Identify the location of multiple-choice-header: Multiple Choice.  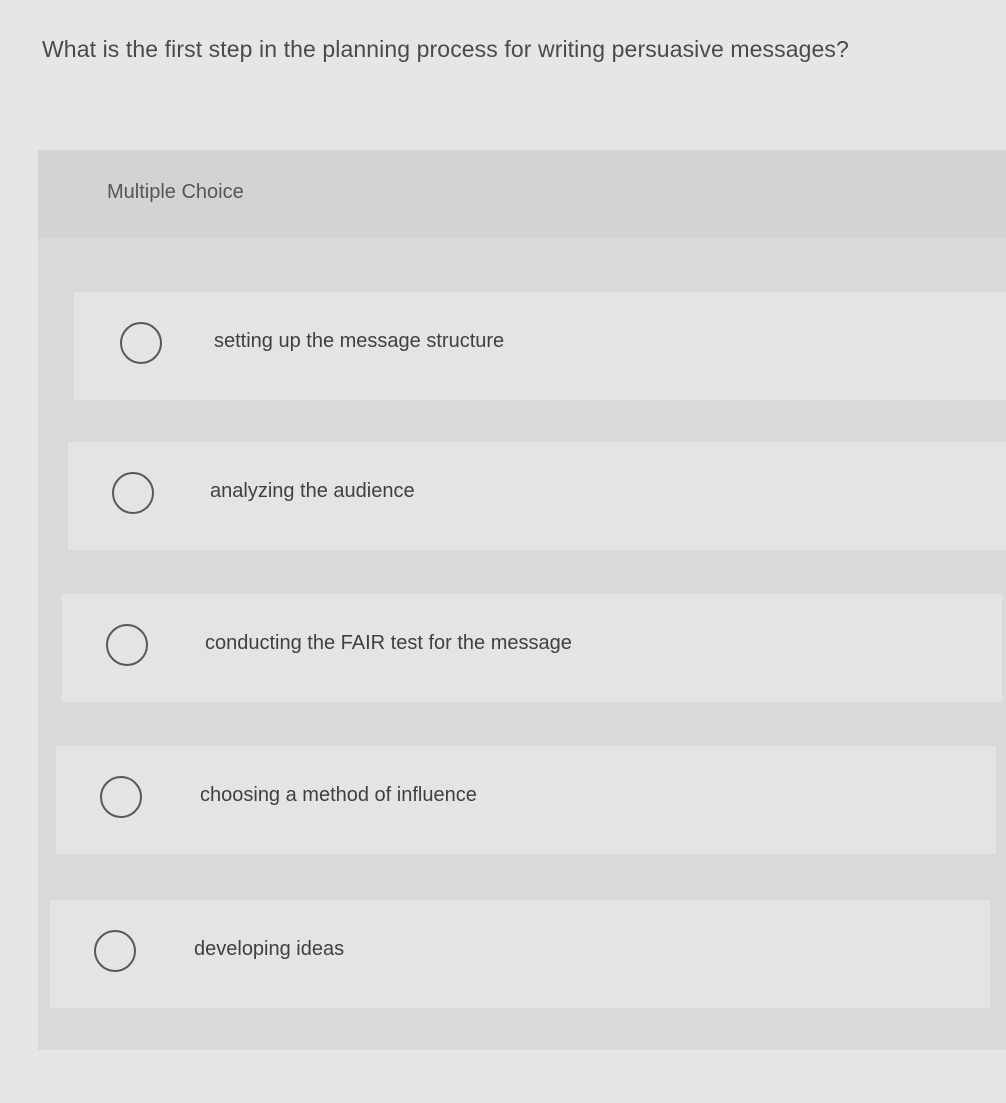
(522, 194).